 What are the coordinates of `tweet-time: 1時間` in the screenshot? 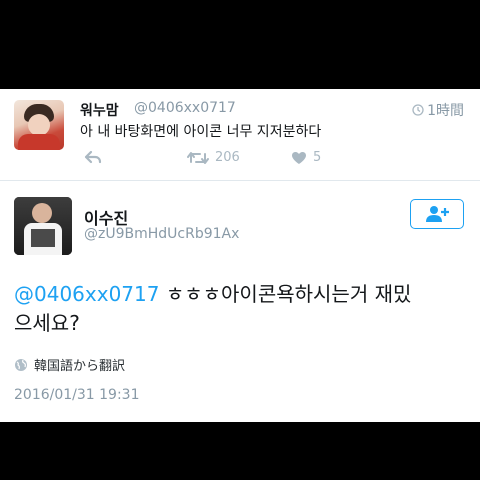 It's located at (438, 110).